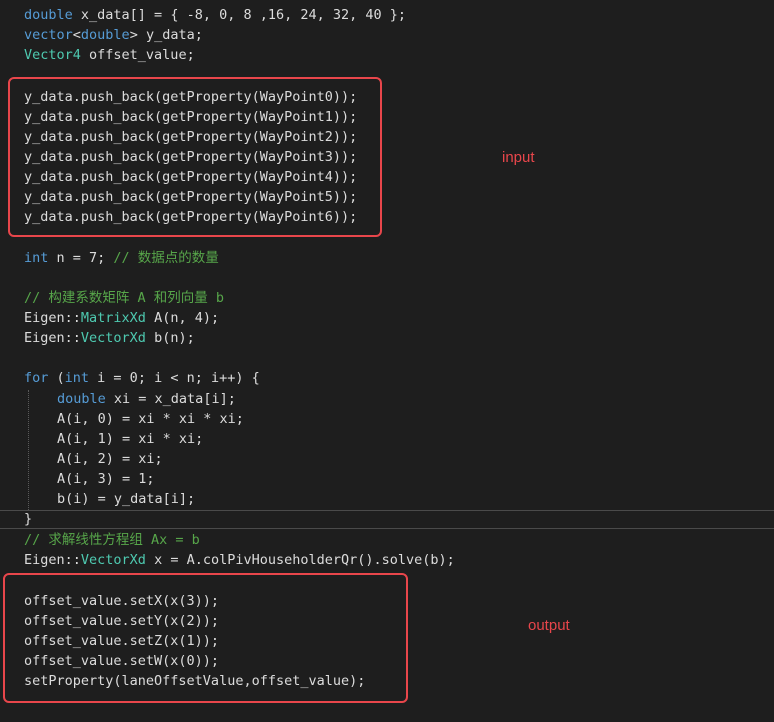 This screenshot has height=722, width=774. What do you see at coordinates (76, 35) in the screenshot?
I see `code-text: <` at bounding box center [76, 35].